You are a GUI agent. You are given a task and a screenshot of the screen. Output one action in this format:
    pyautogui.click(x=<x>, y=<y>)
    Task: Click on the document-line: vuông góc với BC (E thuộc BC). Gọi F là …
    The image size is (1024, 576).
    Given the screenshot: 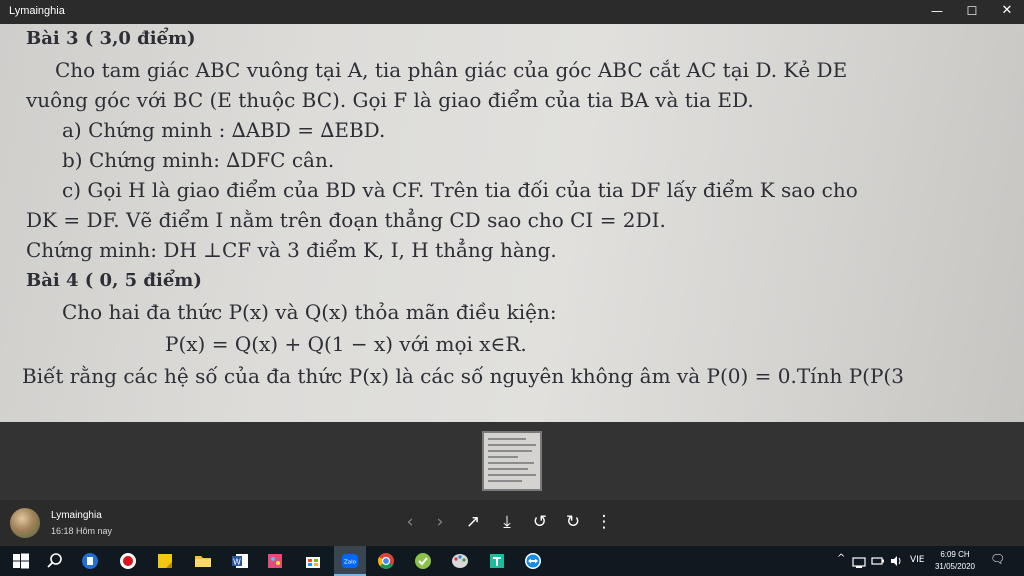 What is the action you would take?
    pyautogui.click(x=390, y=100)
    